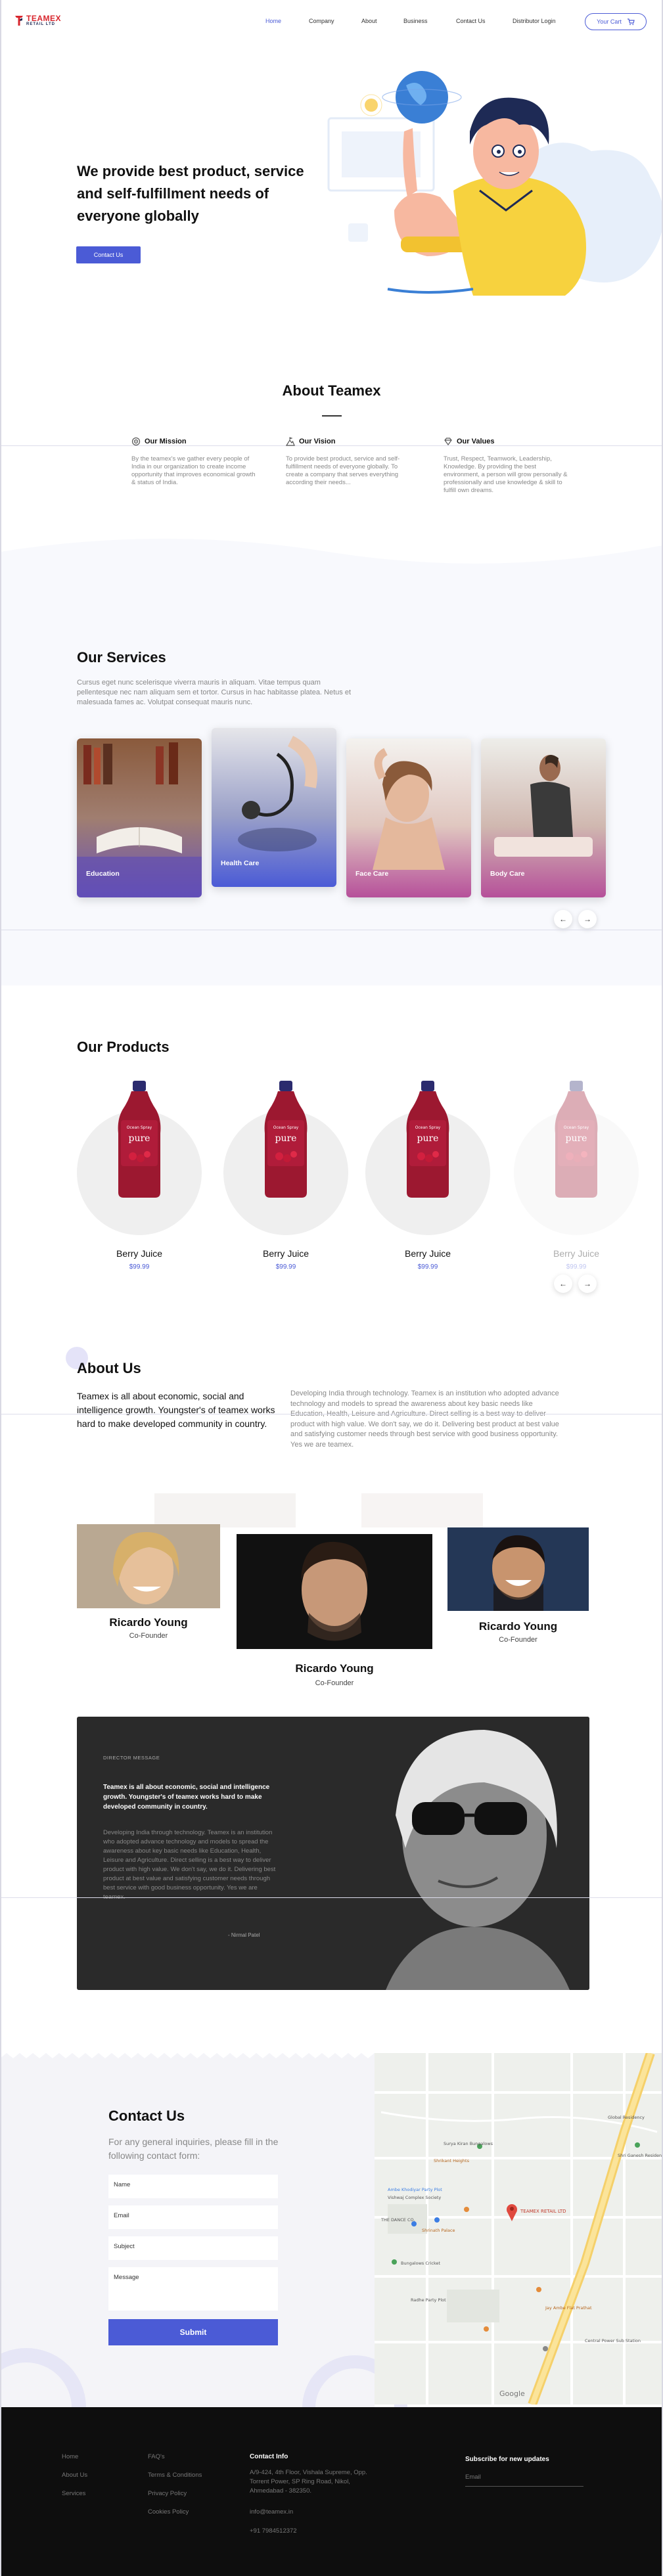 This screenshot has height=2576, width=663. What do you see at coordinates (331, 390) in the screenshot?
I see `about-teamex-title: About Teamex` at bounding box center [331, 390].